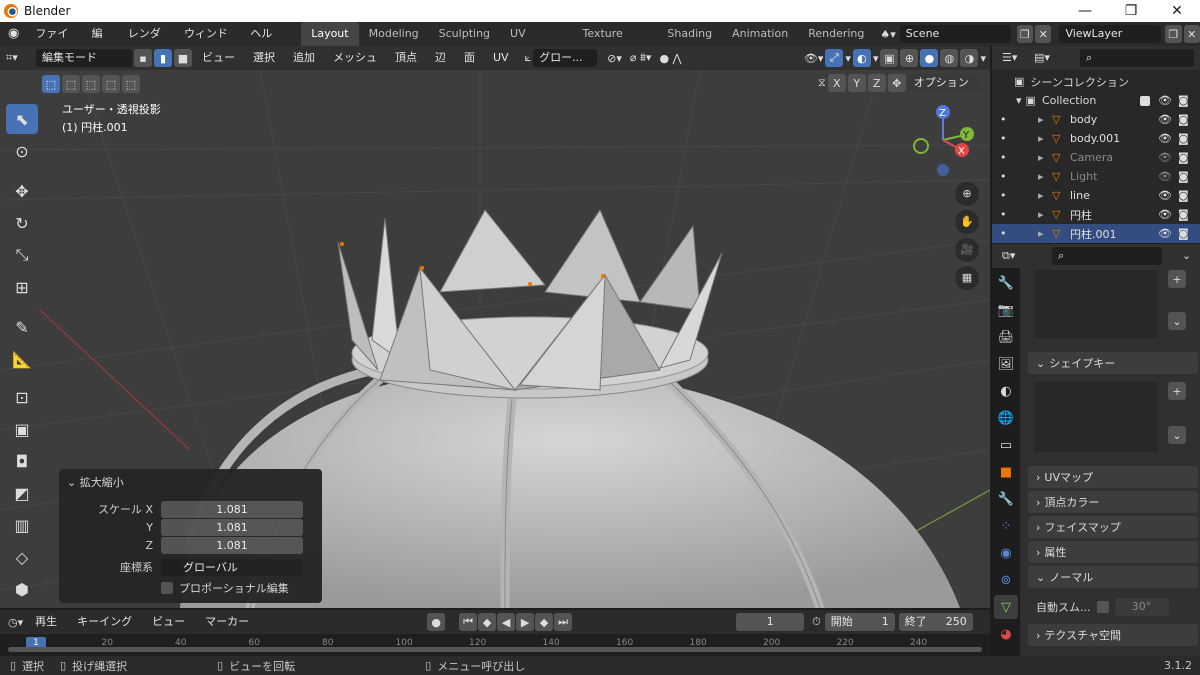 The height and width of the screenshot is (675, 1200). I want to click on proportional-checkbox, so click(167, 588).